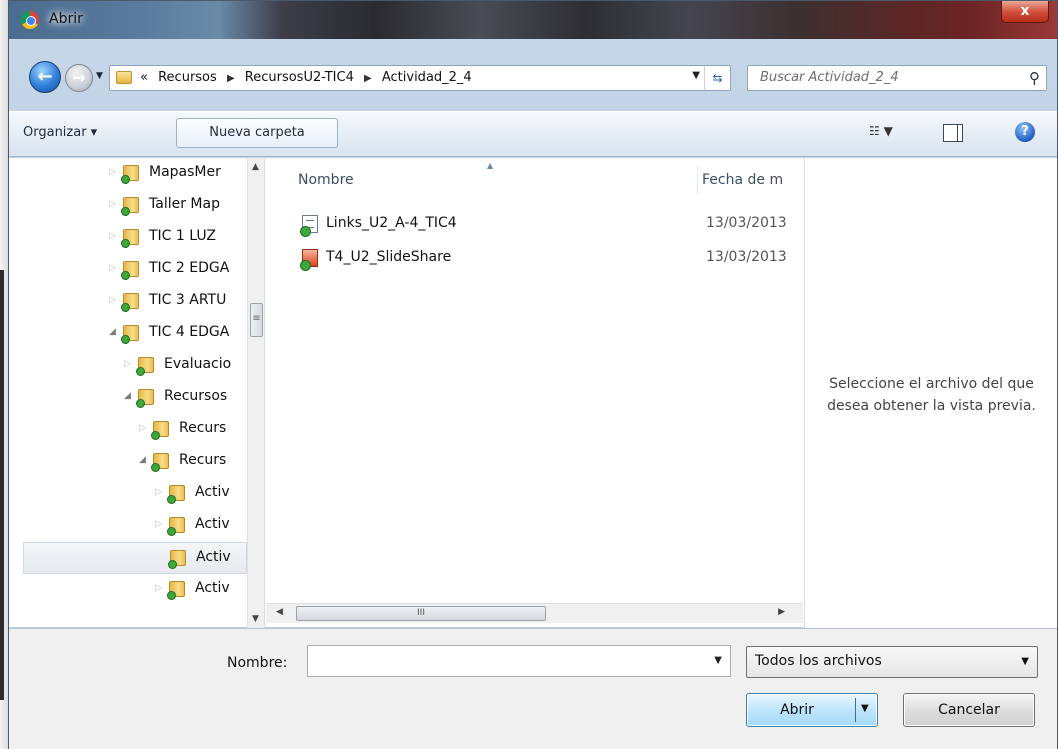 The width and height of the screenshot is (1058, 749). What do you see at coordinates (188, 300) in the screenshot?
I see `tree-item-label: TIC 3 ARTU` at bounding box center [188, 300].